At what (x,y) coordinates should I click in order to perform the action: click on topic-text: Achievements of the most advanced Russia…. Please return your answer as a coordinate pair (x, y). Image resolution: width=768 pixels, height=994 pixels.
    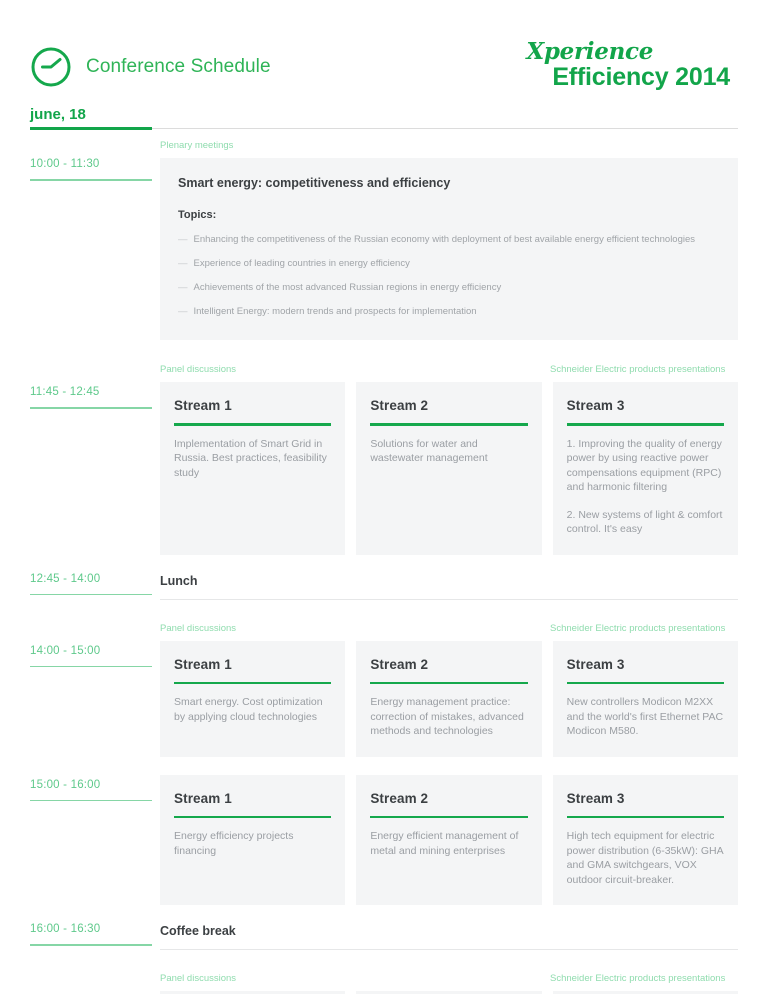
    Looking at the image, I should click on (347, 287).